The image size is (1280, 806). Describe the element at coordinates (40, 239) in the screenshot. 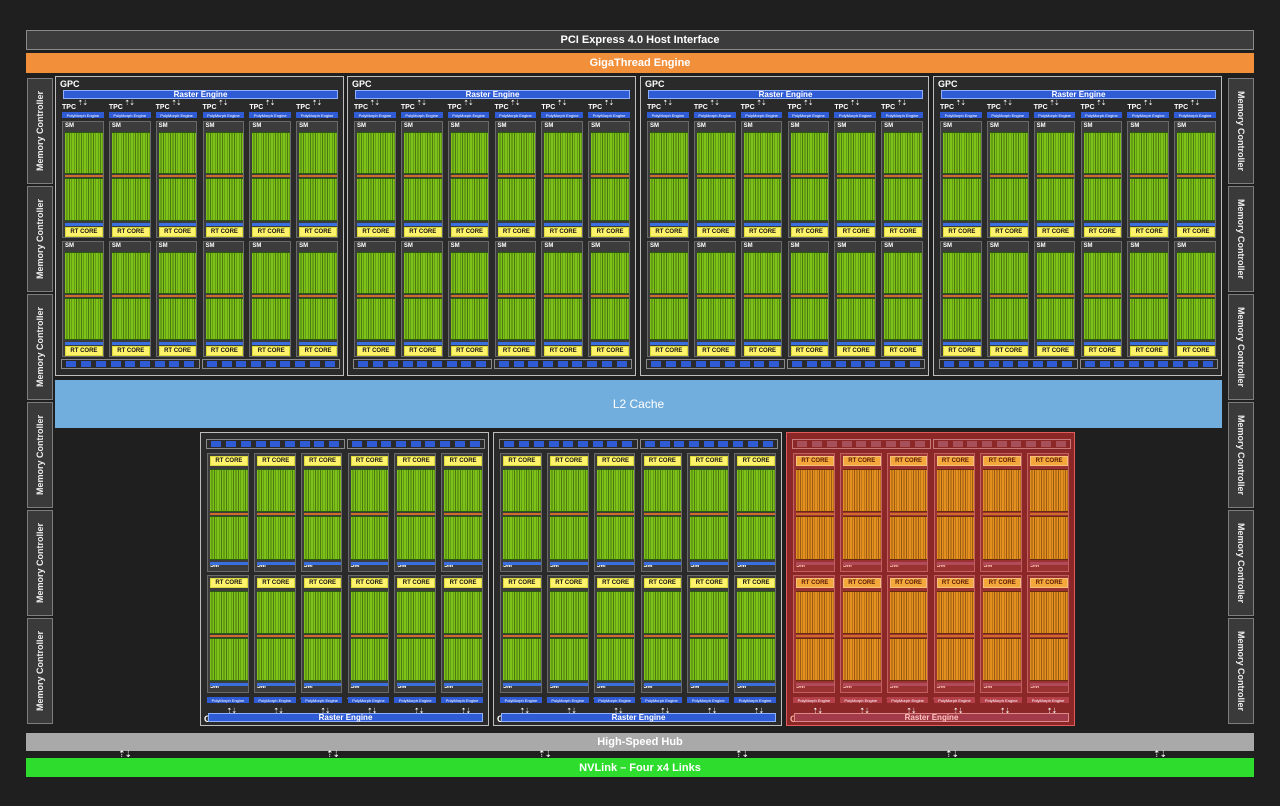

I see `memory-controller-left: Memory Controller` at that location.